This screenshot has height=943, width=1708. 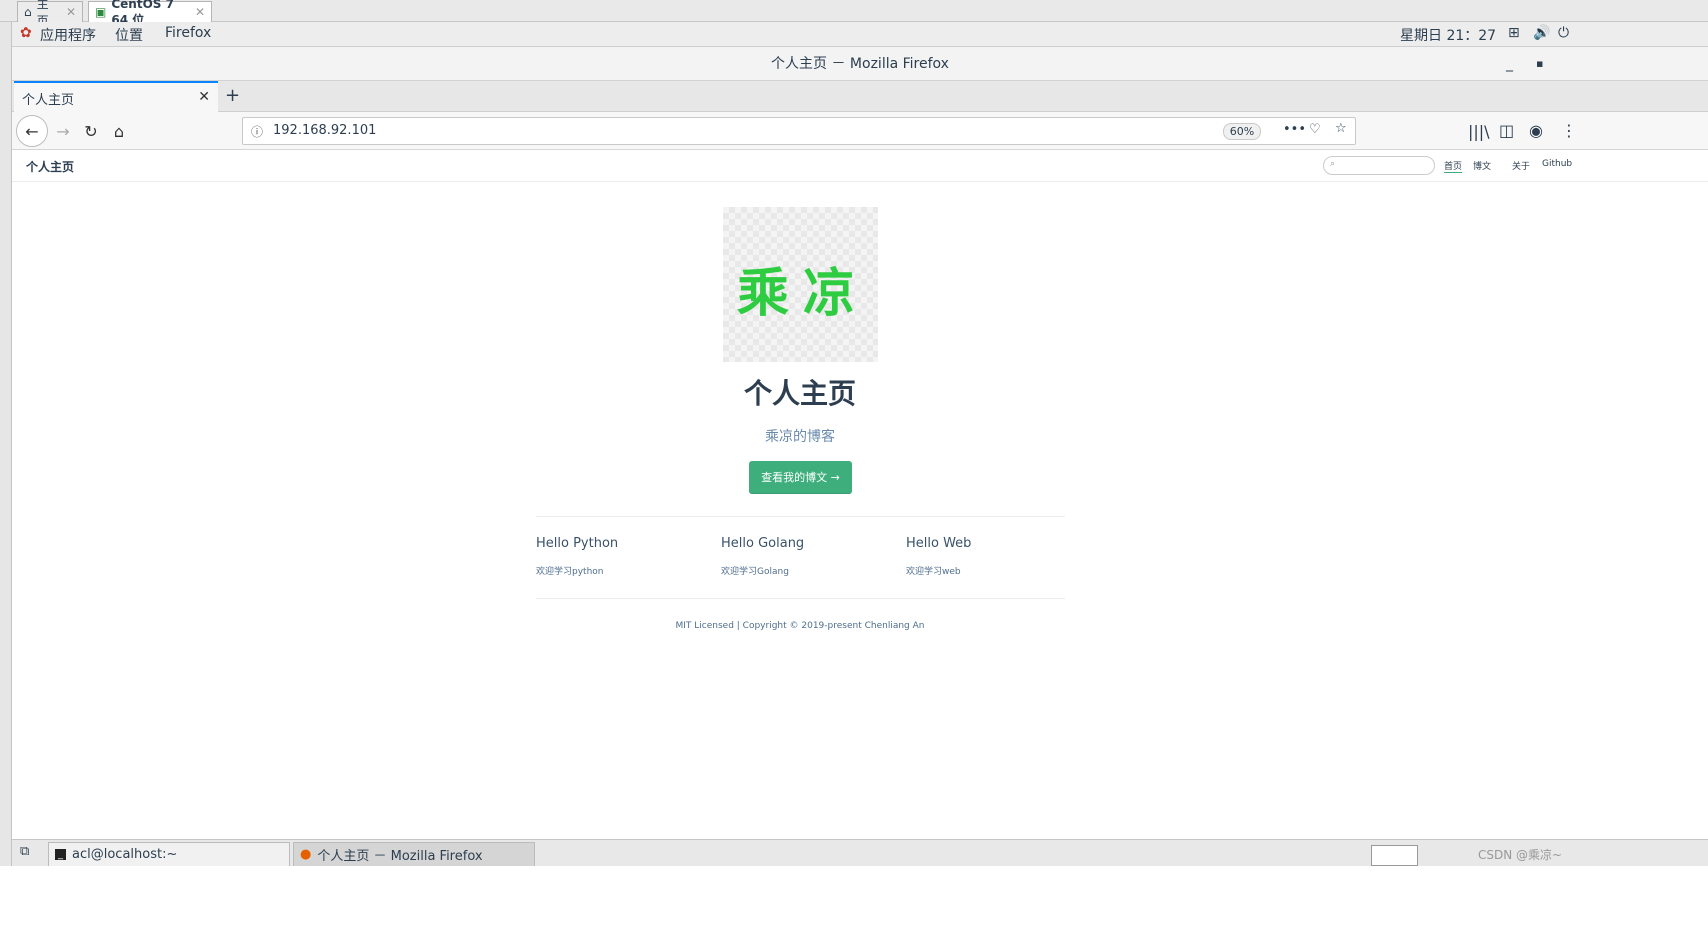 What do you see at coordinates (1379, 165) in the screenshot?
I see `search-input: ⌕` at bounding box center [1379, 165].